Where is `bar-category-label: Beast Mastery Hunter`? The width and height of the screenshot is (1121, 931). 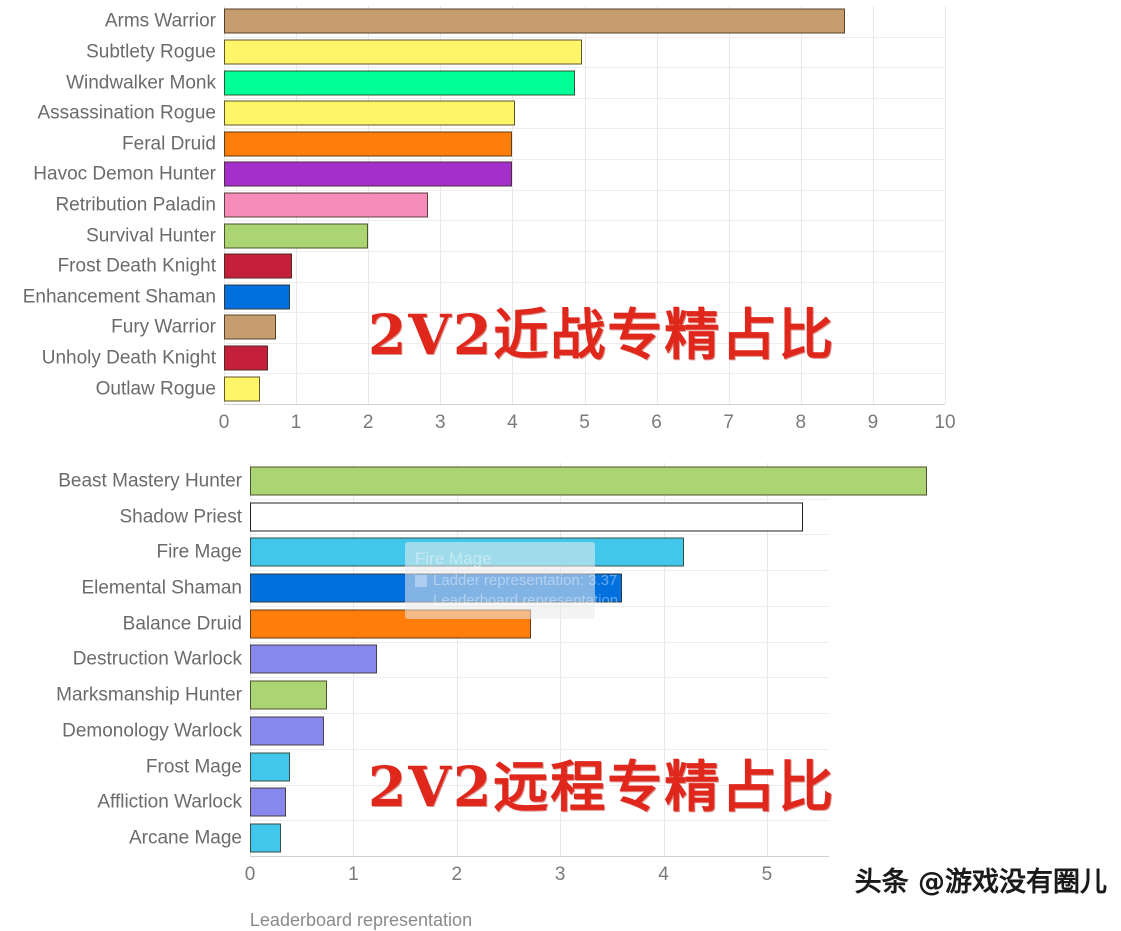
bar-category-label: Beast Mastery Hunter is located at coordinates (150, 481).